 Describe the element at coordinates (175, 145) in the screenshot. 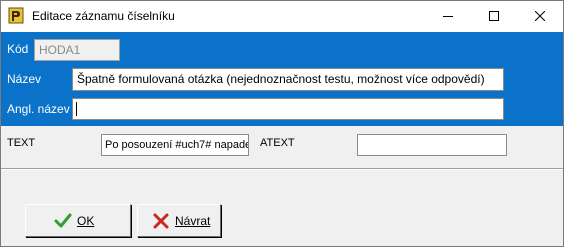

I see `text-field: Po posouzení #uch7# napade` at that location.